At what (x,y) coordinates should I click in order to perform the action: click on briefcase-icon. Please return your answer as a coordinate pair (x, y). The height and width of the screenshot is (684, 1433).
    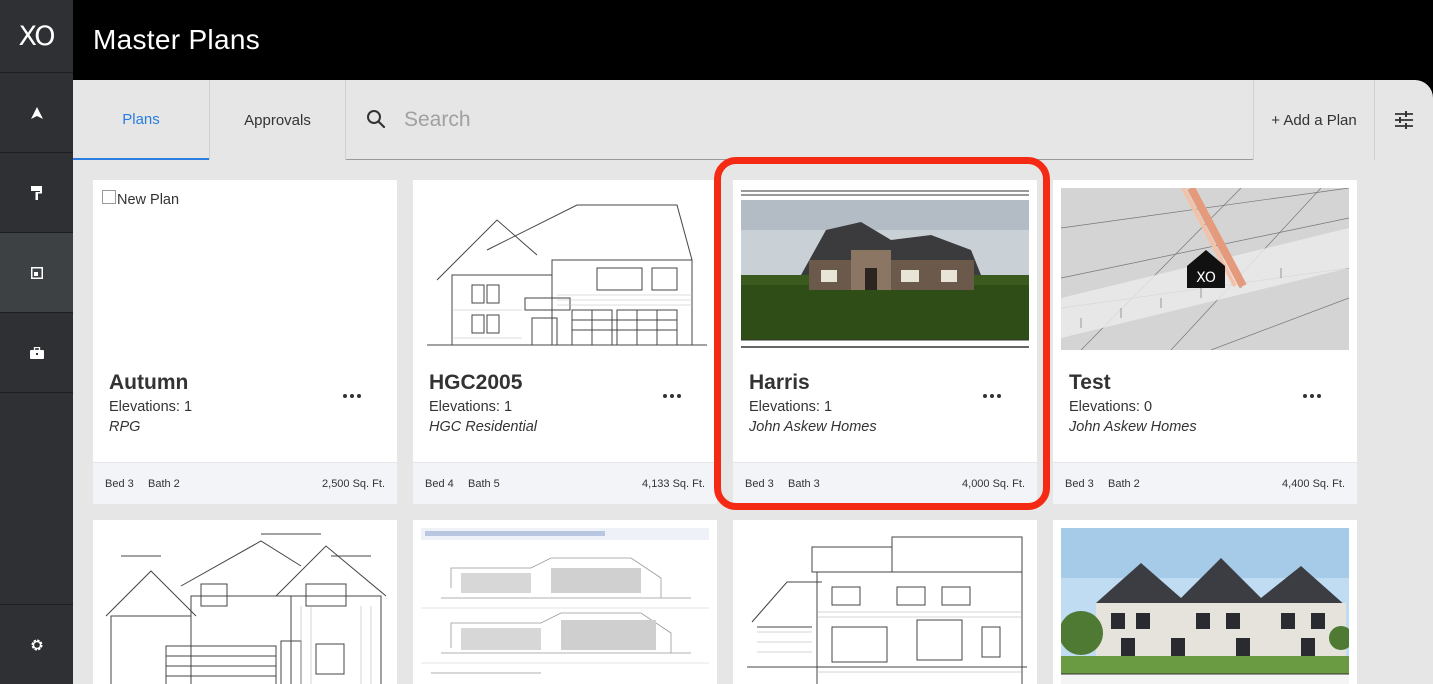
    Looking at the image, I should click on (36, 352).